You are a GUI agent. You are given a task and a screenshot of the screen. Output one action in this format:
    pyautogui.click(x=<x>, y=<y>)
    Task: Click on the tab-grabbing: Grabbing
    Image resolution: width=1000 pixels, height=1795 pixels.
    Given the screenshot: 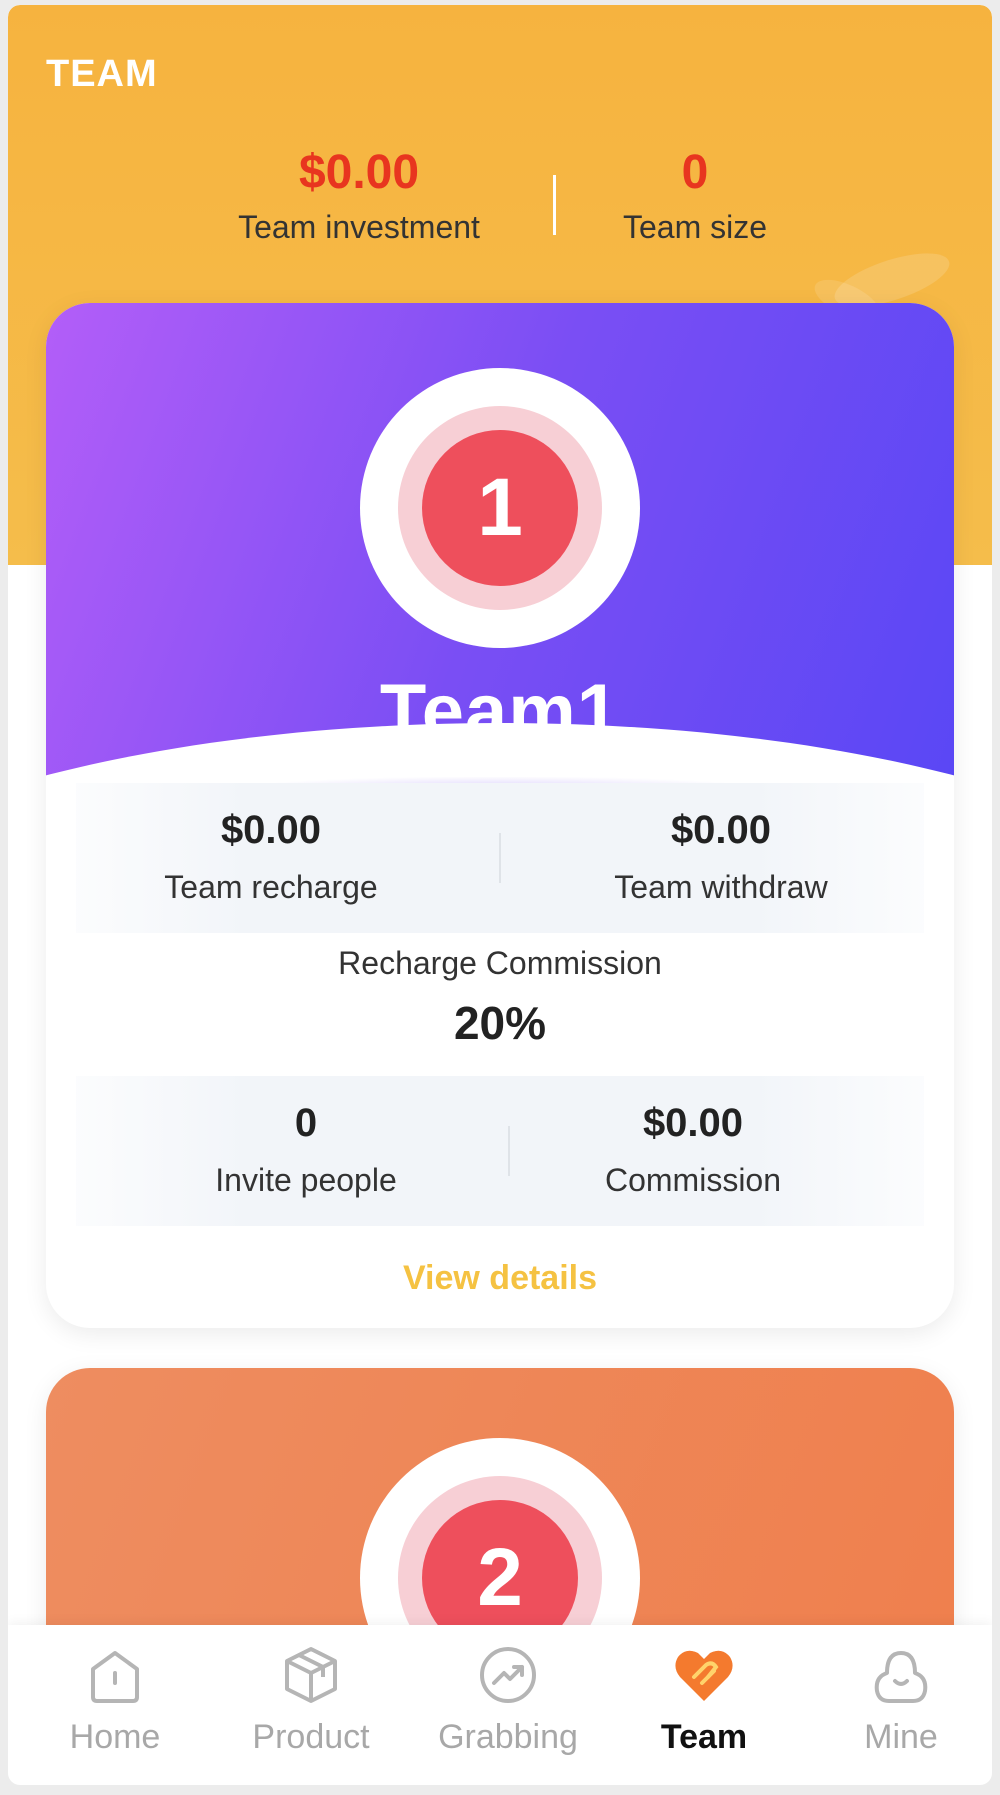 What is the action you would take?
    pyautogui.click(x=508, y=1700)
    